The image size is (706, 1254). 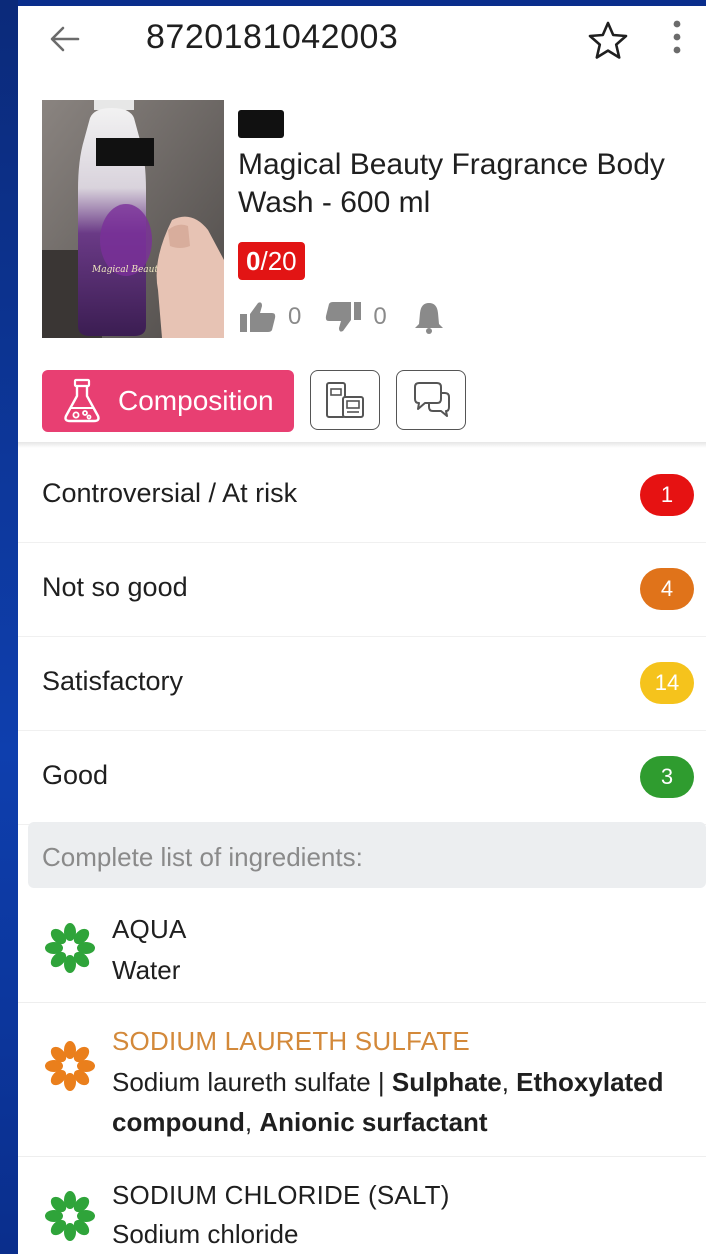 What do you see at coordinates (667, 777) in the screenshot?
I see `category-count-badge: 3` at bounding box center [667, 777].